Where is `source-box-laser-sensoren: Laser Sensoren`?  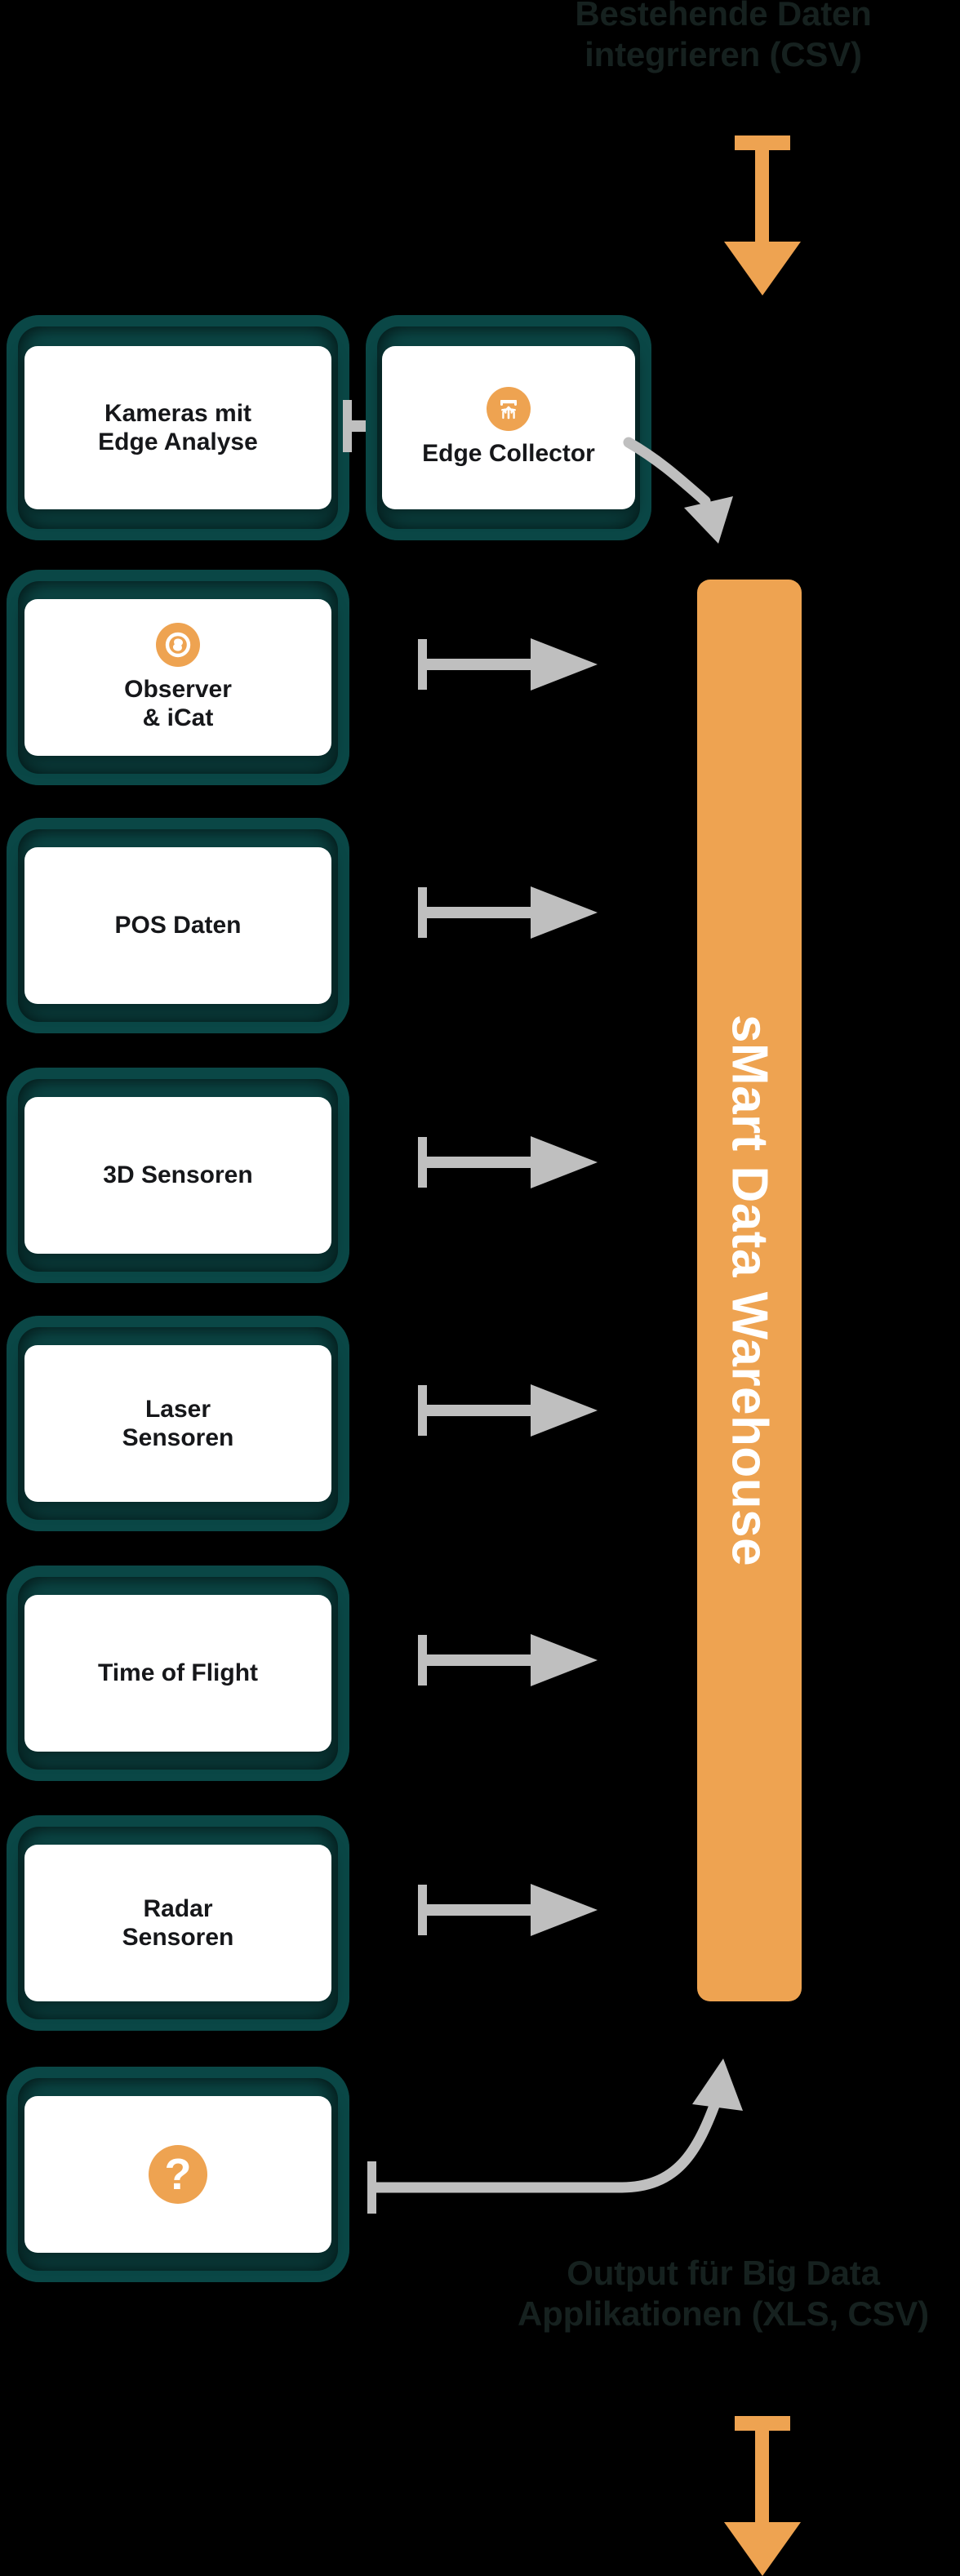
source-box-laser-sensoren: Laser Sensoren is located at coordinates (178, 1423).